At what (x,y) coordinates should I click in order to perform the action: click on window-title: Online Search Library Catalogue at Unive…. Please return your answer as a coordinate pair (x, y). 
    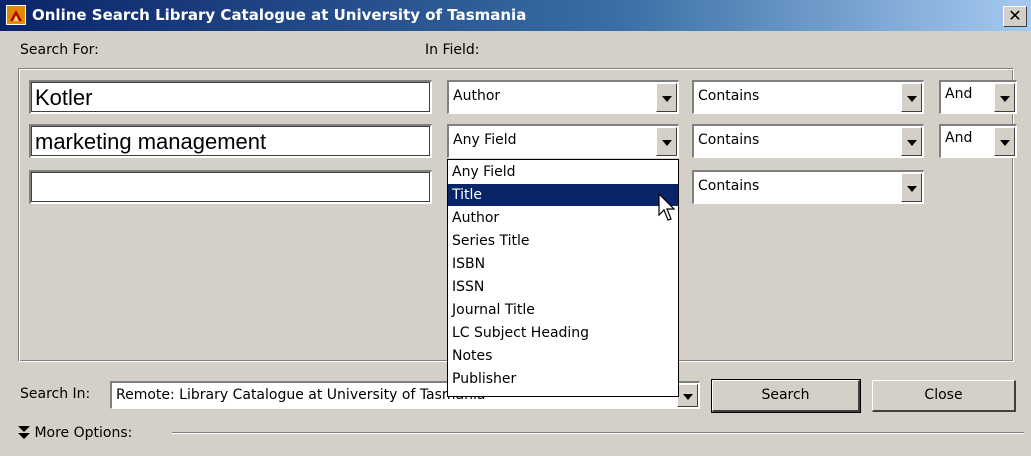
    Looking at the image, I should click on (279, 15).